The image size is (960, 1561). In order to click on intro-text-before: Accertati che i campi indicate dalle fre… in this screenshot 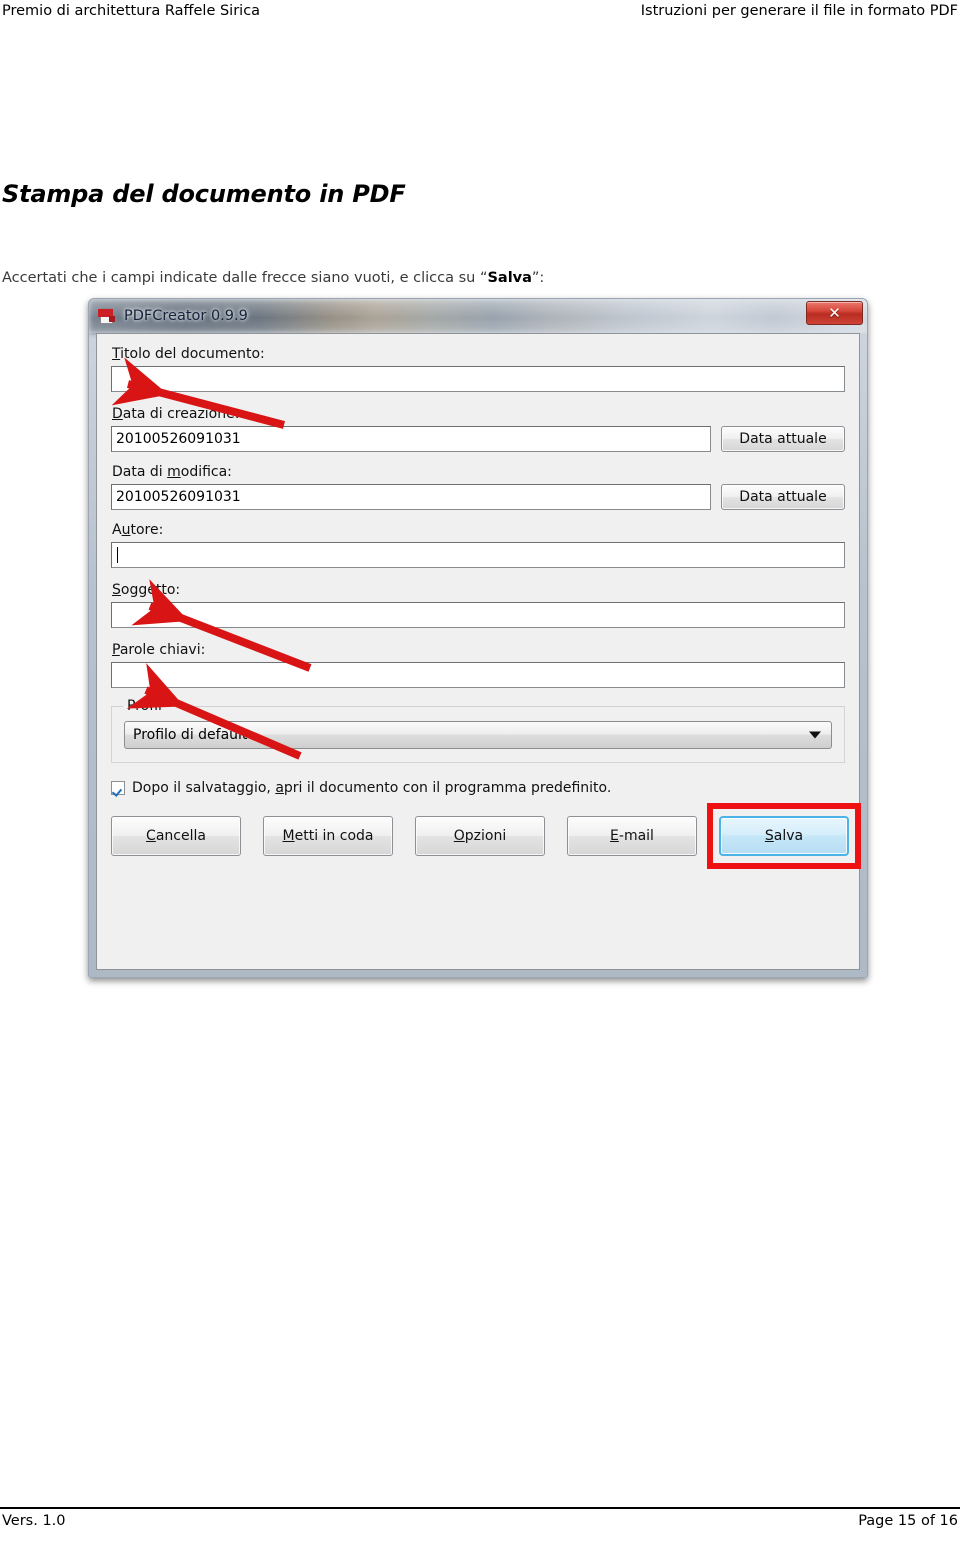, I will do `click(245, 277)`.